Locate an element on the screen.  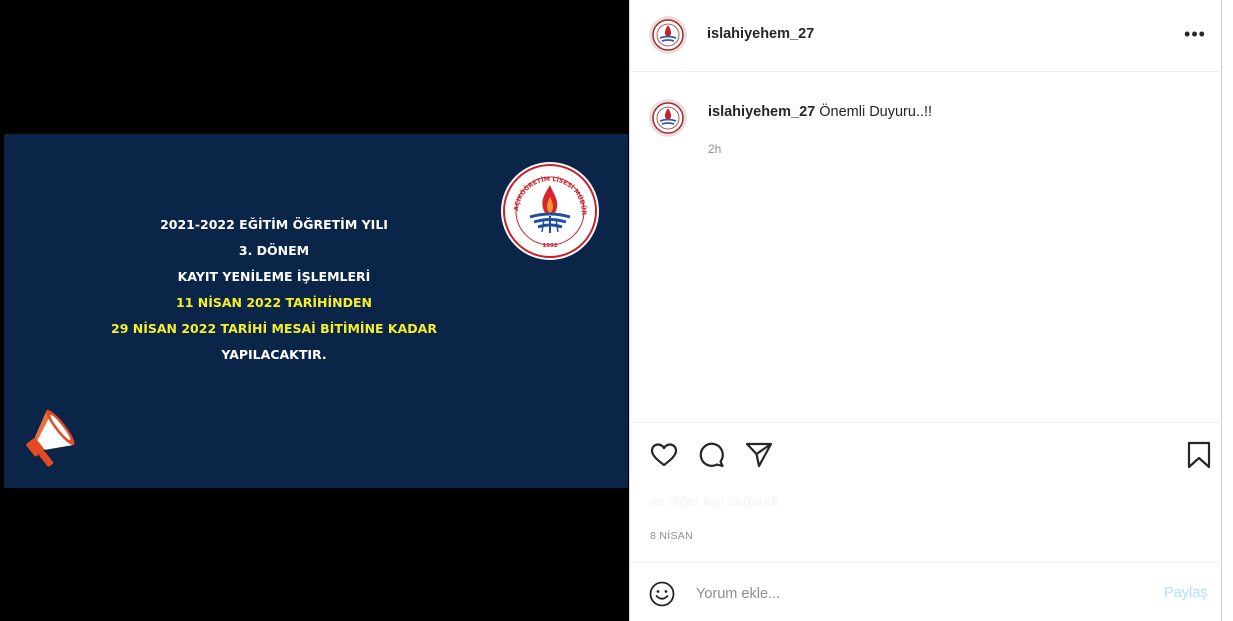
megaphone-icon is located at coordinates (50, 438).